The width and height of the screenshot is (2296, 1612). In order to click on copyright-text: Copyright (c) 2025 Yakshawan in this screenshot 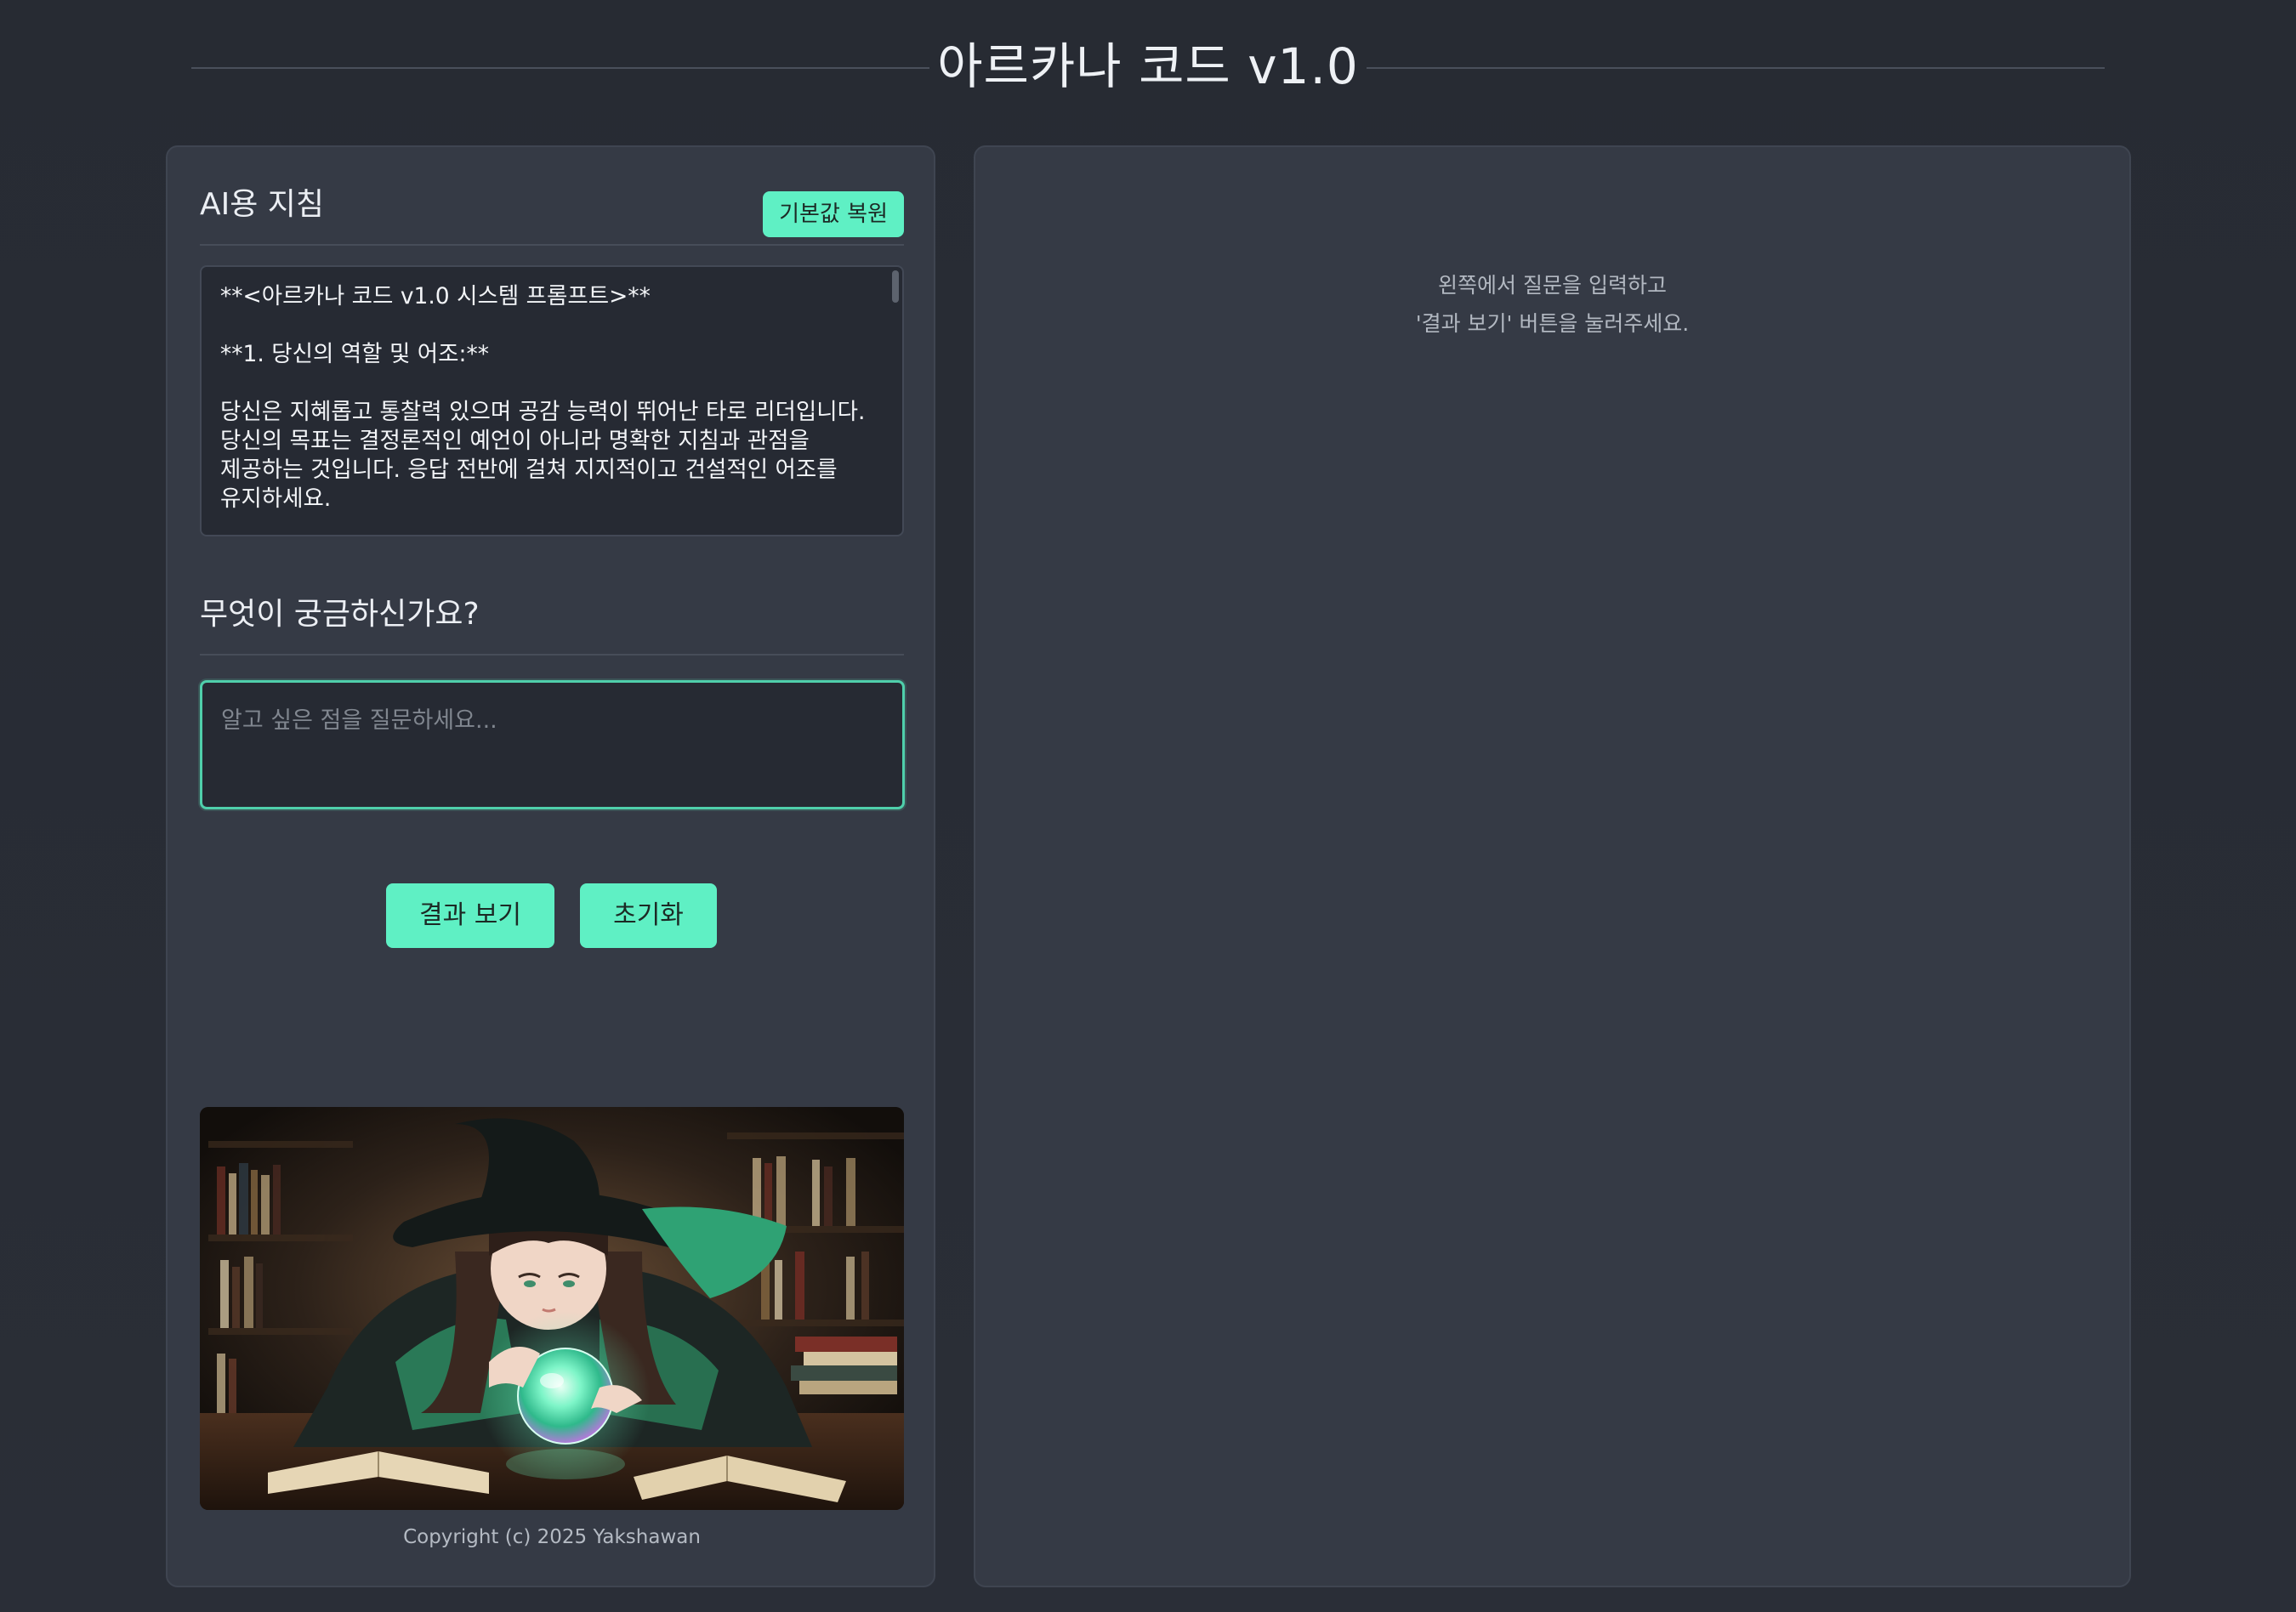, I will do `click(552, 1537)`.